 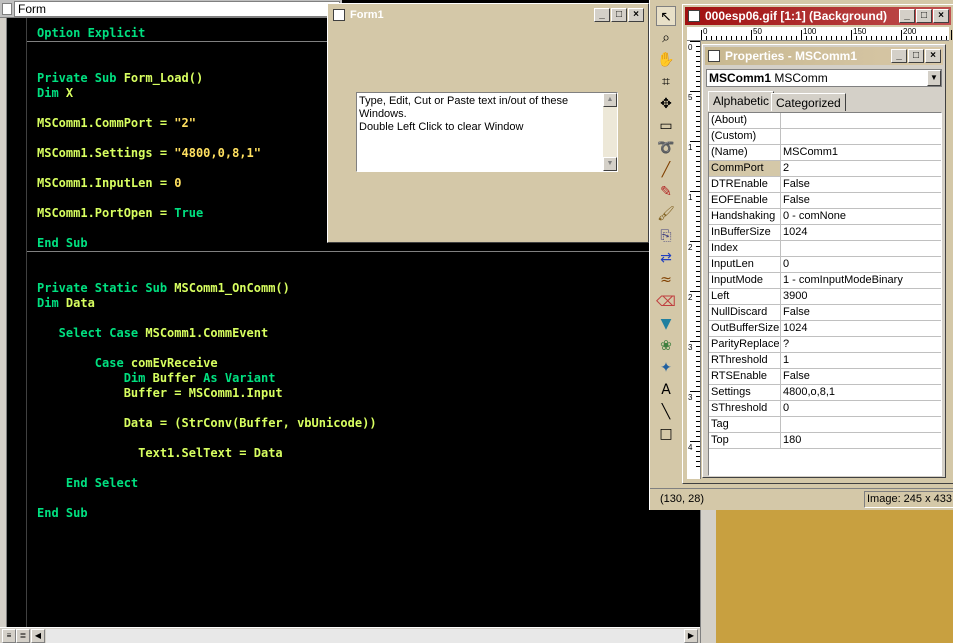 What do you see at coordinates (666, 346) in the screenshot?
I see `picture-tube-icon: ❀` at bounding box center [666, 346].